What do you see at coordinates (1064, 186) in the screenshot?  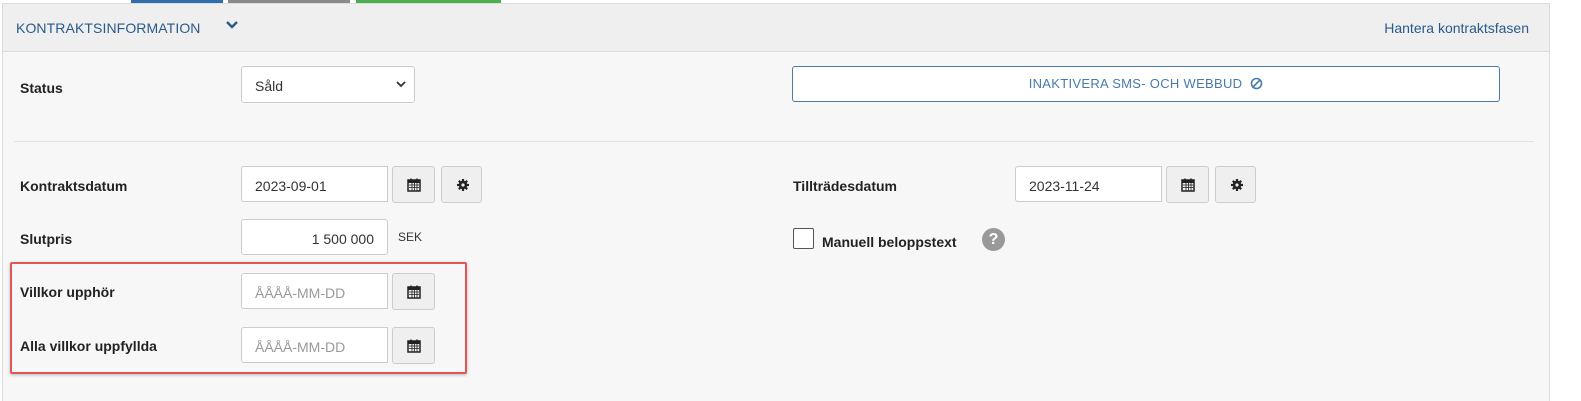 I see `access-date-value: 2023-11-24` at bounding box center [1064, 186].